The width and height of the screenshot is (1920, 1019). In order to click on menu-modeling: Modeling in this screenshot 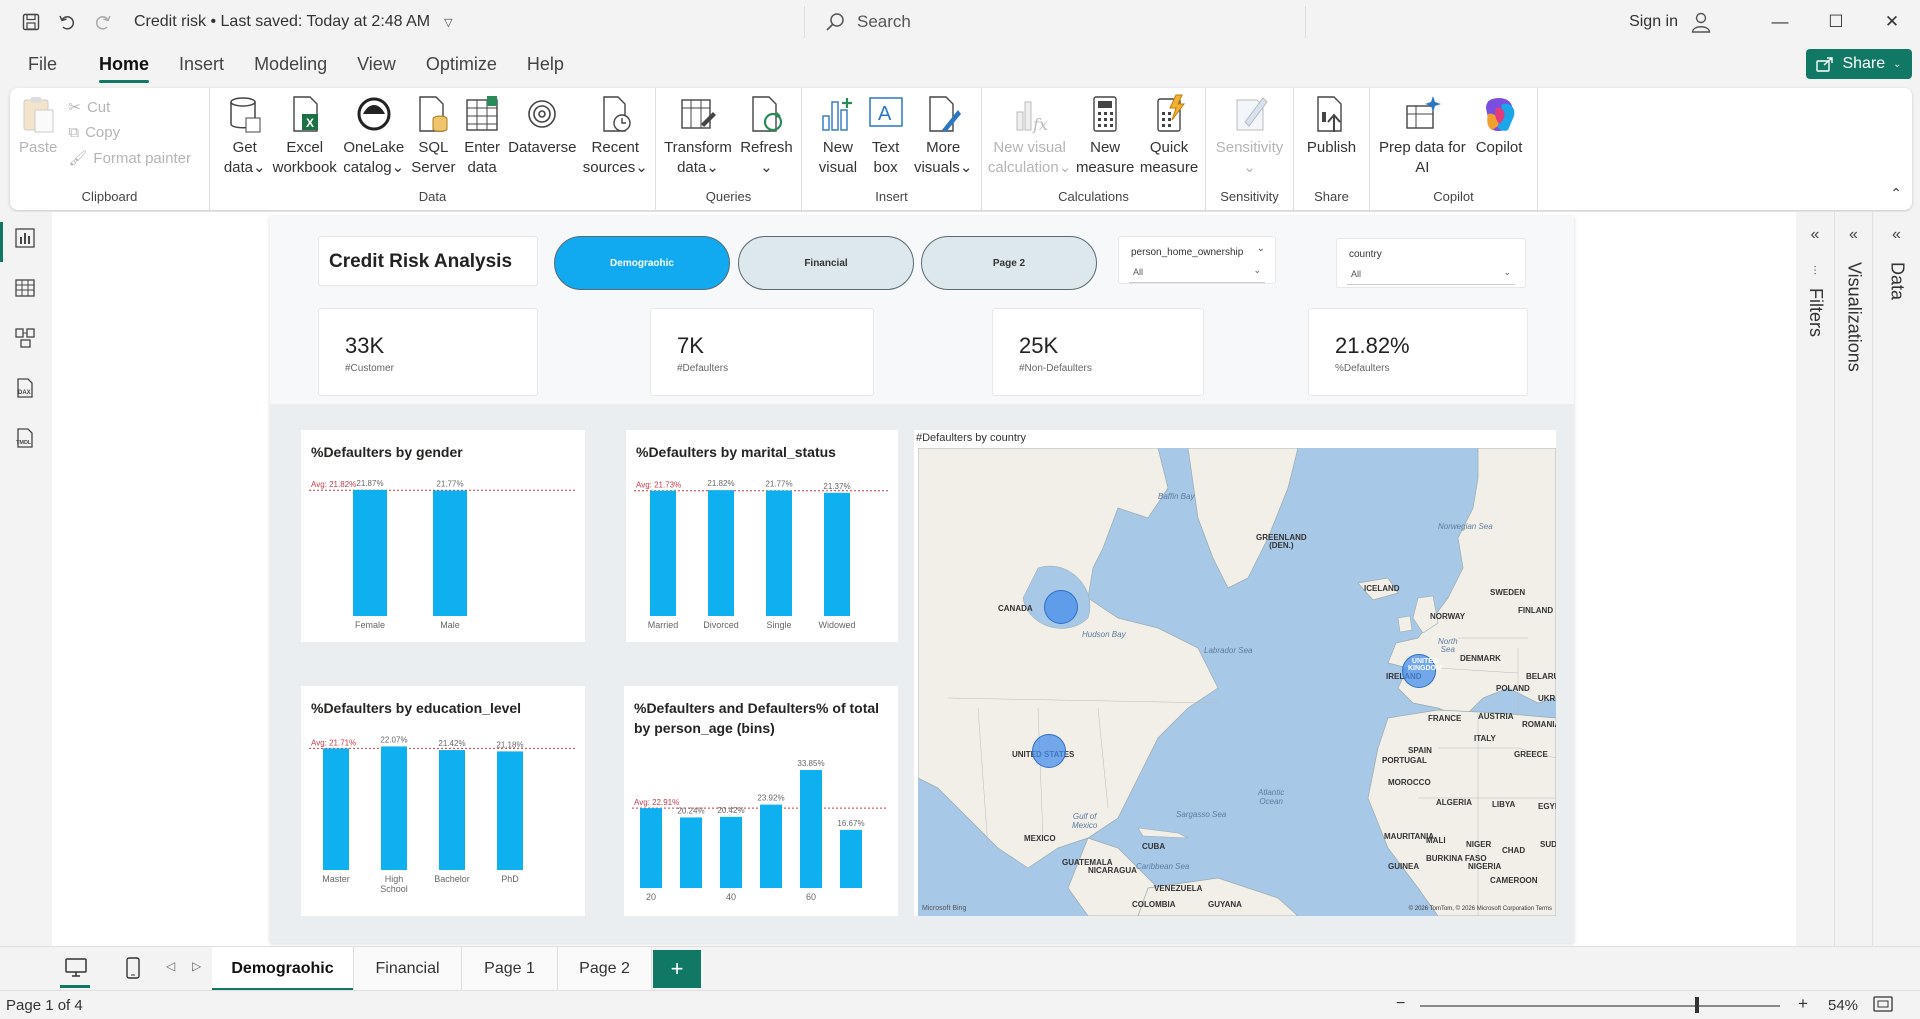, I will do `click(290, 64)`.